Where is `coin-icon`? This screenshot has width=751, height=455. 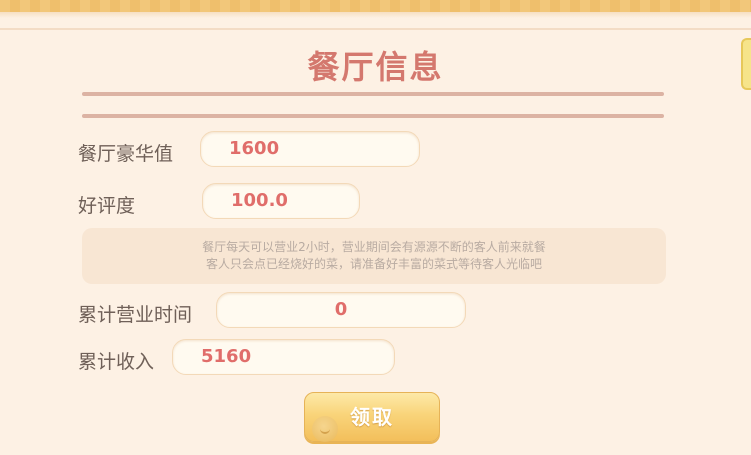 coin-icon is located at coordinates (325, 429).